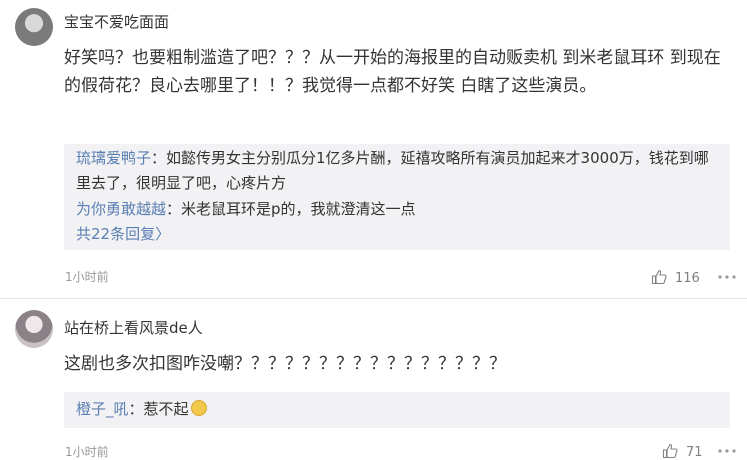 The height and width of the screenshot is (460, 747). What do you see at coordinates (133, 327) in the screenshot?
I see `comment-username: 站在桥上看风景de人` at bounding box center [133, 327].